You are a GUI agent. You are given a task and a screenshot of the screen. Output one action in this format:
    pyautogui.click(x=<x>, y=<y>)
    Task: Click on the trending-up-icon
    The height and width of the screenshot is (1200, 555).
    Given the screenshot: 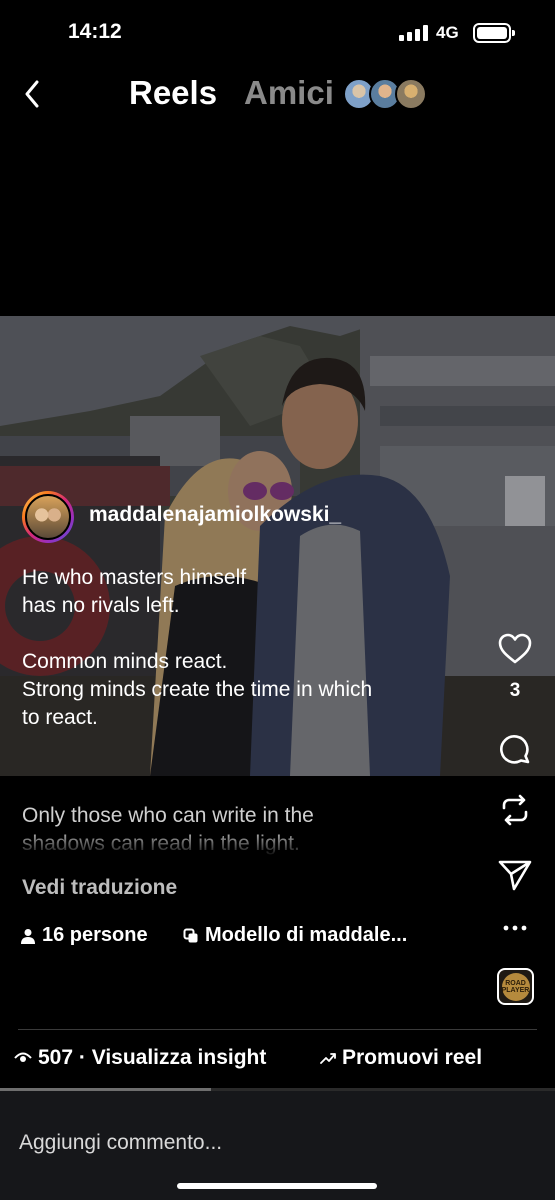 What is the action you would take?
    pyautogui.click(x=328, y=1058)
    